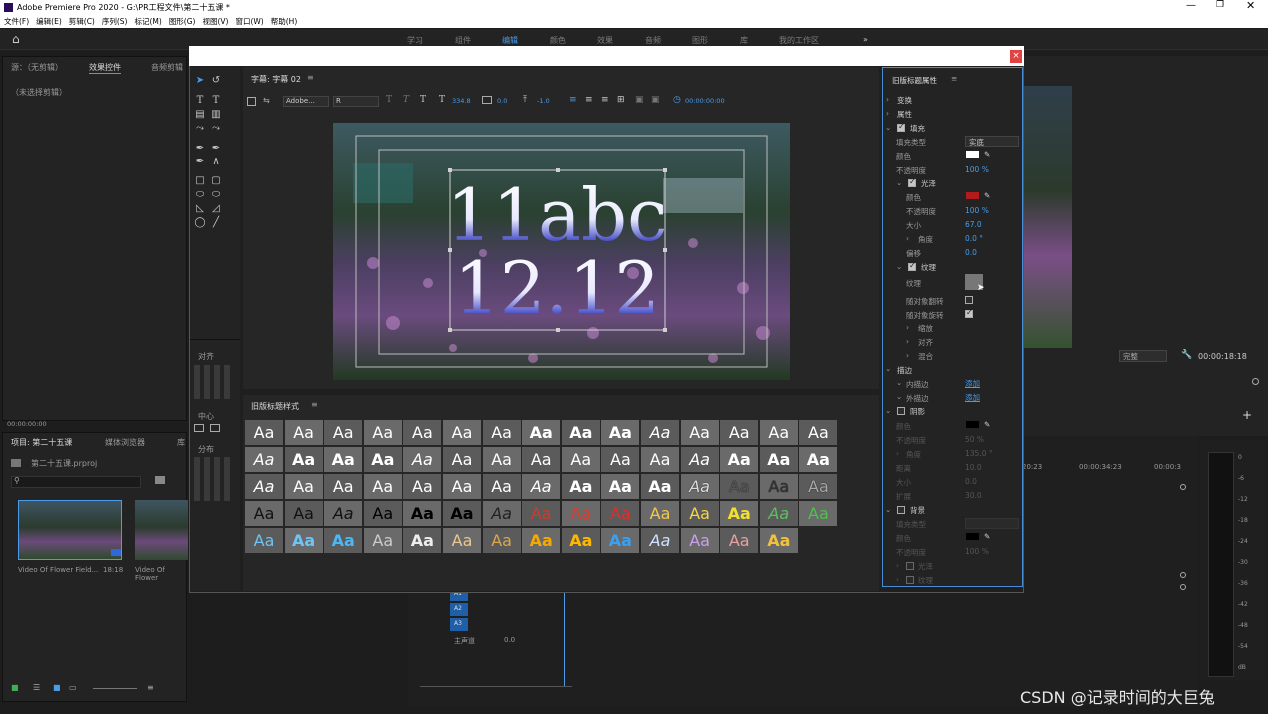 The height and width of the screenshot is (714, 1268). I want to click on sheen-angle-value: 0.0 °, so click(974, 238).